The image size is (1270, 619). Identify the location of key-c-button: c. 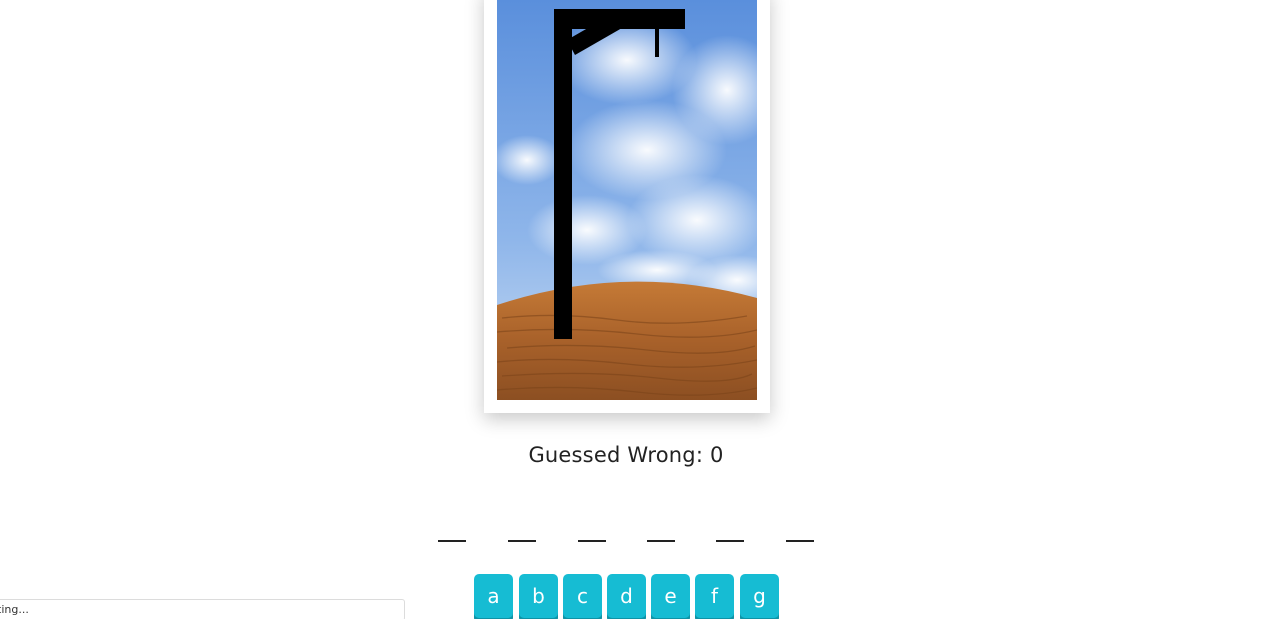
(582, 596).